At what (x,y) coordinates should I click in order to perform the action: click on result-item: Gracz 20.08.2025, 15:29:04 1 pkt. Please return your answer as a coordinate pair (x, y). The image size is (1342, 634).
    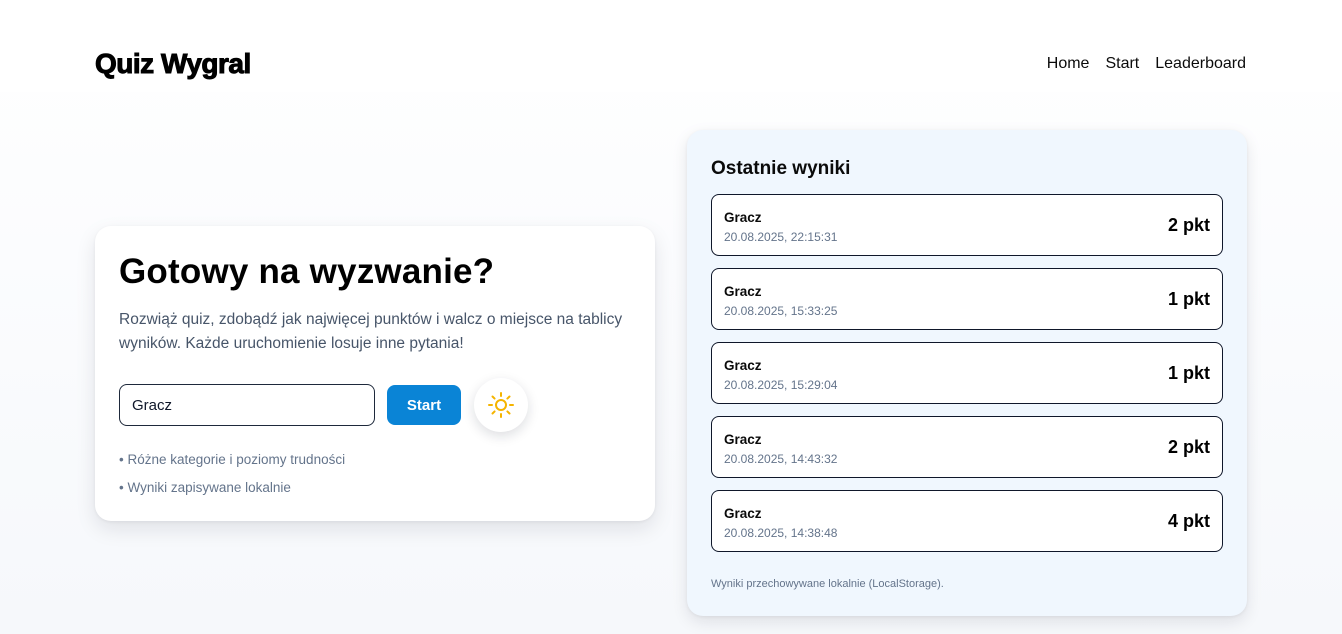
    Looking at the image, I should click on (967, 373).